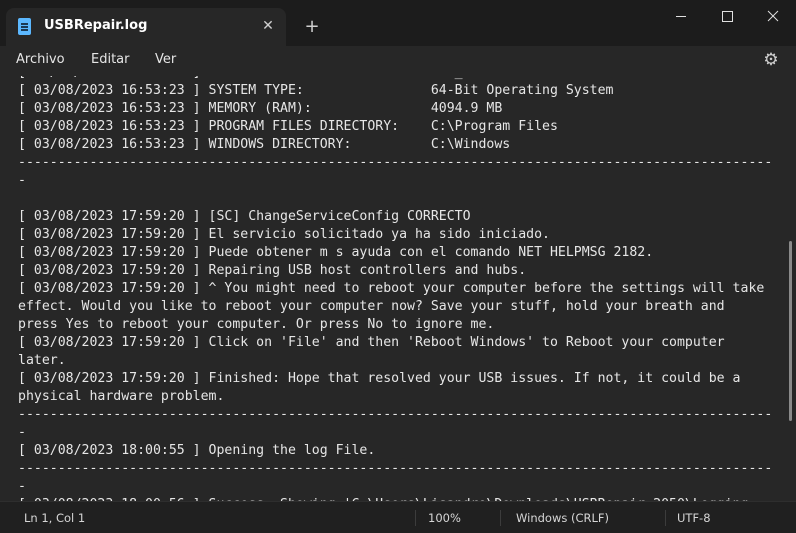 This screenshot has height=533, width=796. I want to click on gear-icon: ⚙, so click(771, 60).